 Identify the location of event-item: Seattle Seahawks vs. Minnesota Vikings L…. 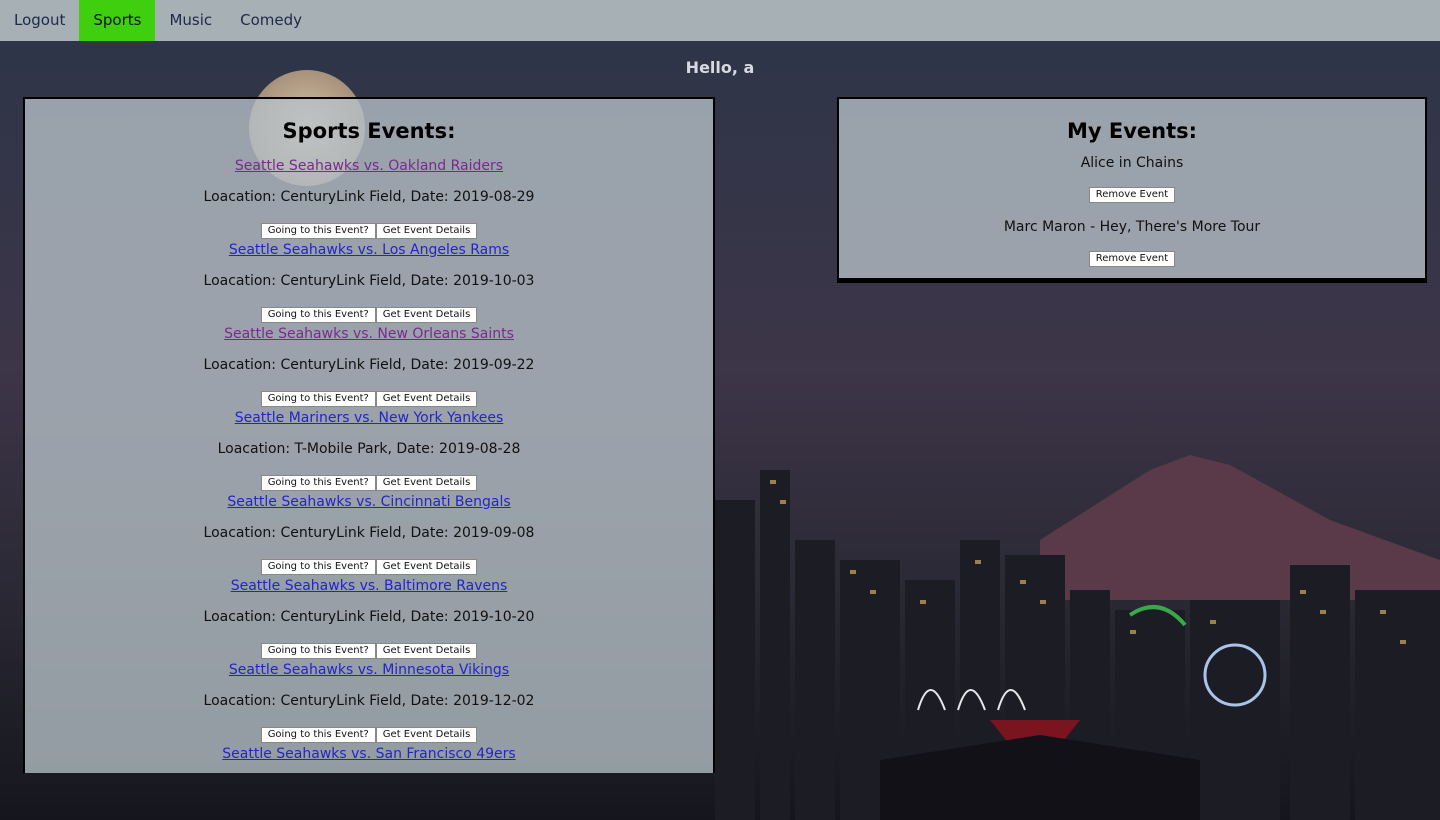
(369, 701).